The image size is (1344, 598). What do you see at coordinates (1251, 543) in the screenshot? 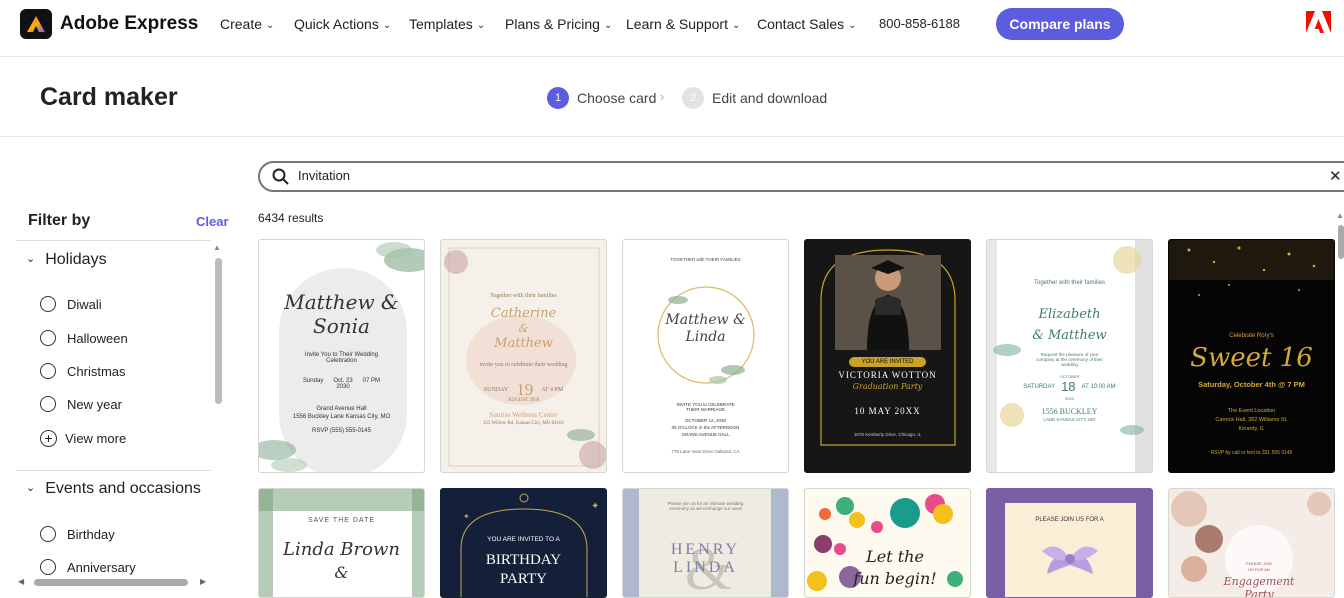
I see `template-card: PLEASE JOIN US FOR AN Engagement Party` at bounding box center [1251, 543].